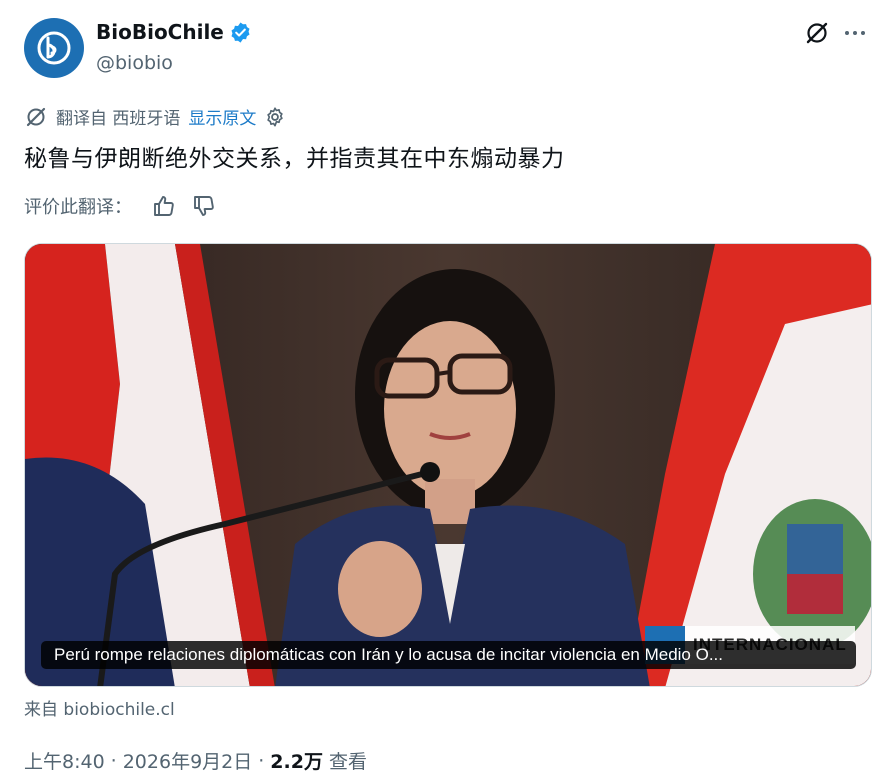 Image resolution: width=888 pixels, height=781 pixels. I want to click on more-options-icon, so click(855, 33).